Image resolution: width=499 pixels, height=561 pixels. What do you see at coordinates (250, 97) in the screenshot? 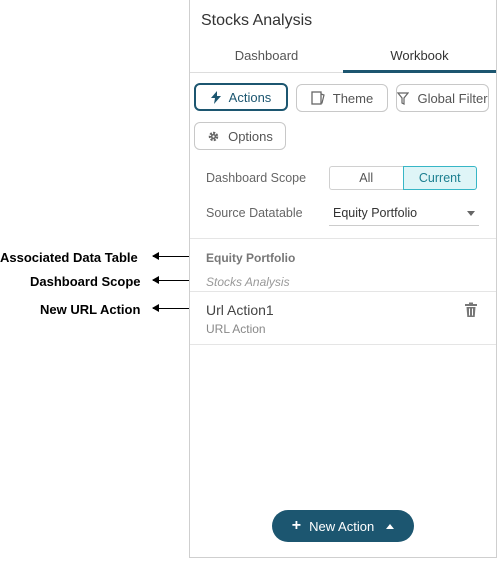
I see `actions-button-label: Actions` at bounding box center [250, 97].